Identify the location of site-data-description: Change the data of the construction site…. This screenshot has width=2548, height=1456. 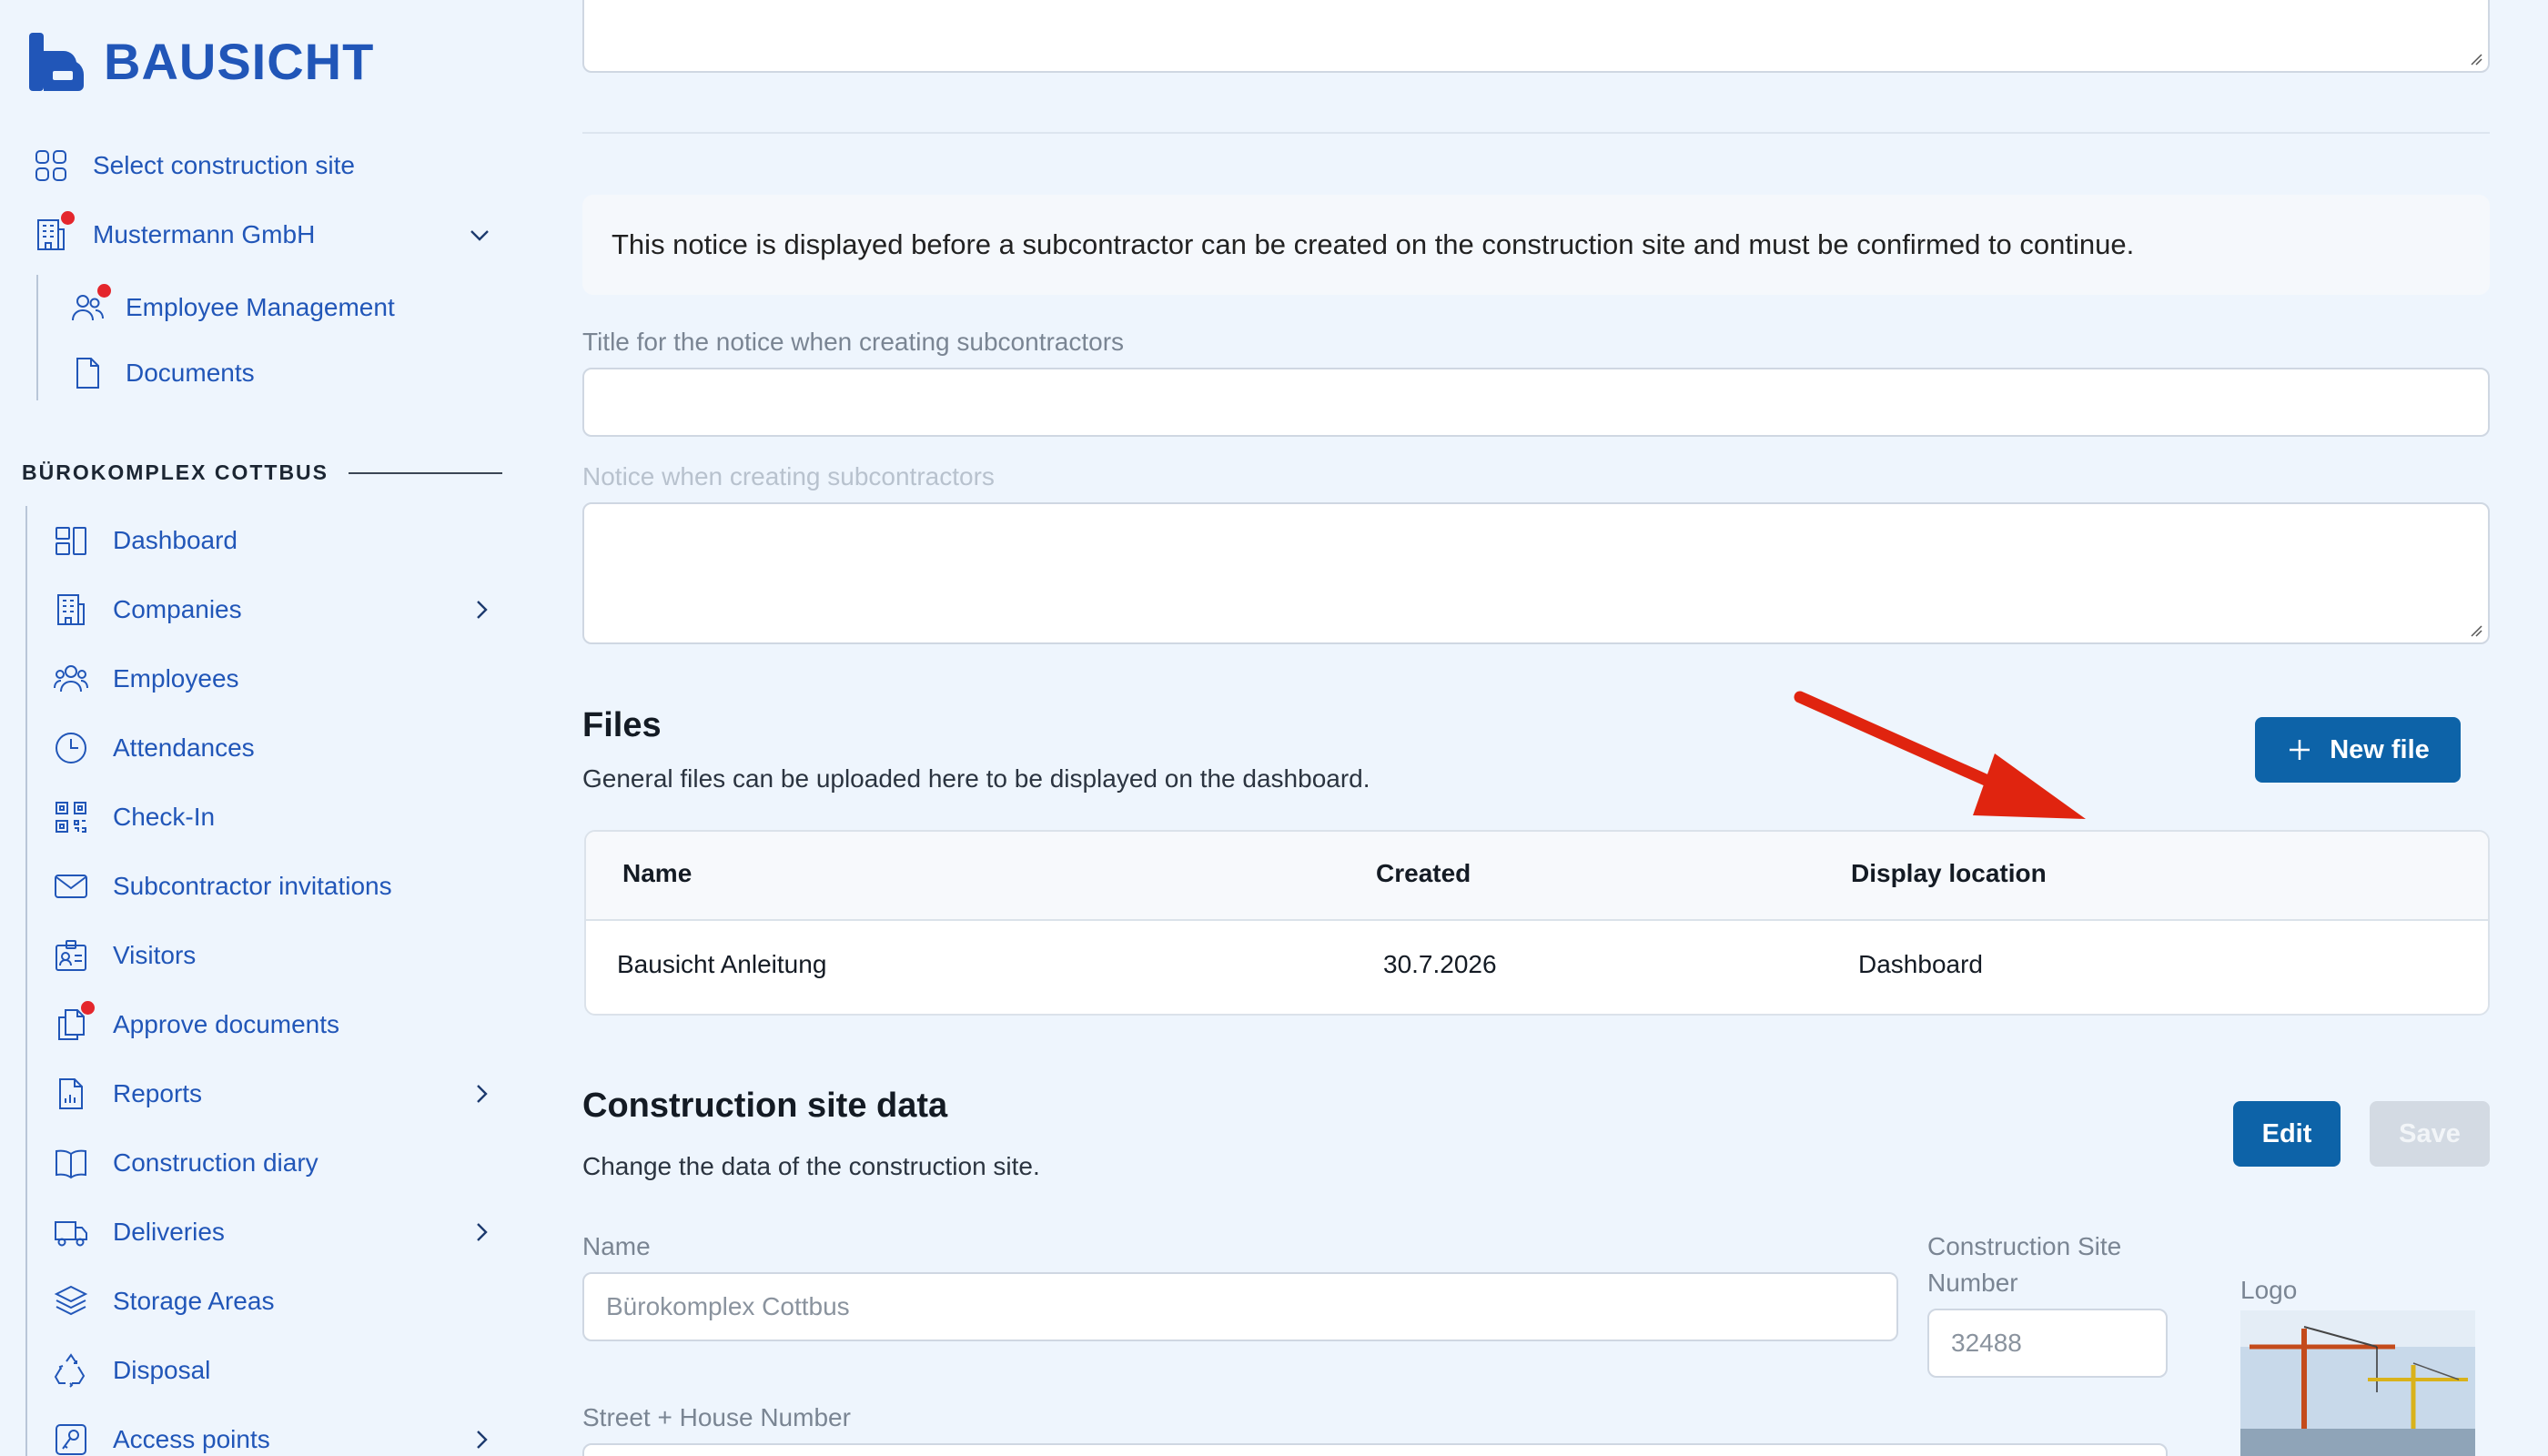
(811, 1166).